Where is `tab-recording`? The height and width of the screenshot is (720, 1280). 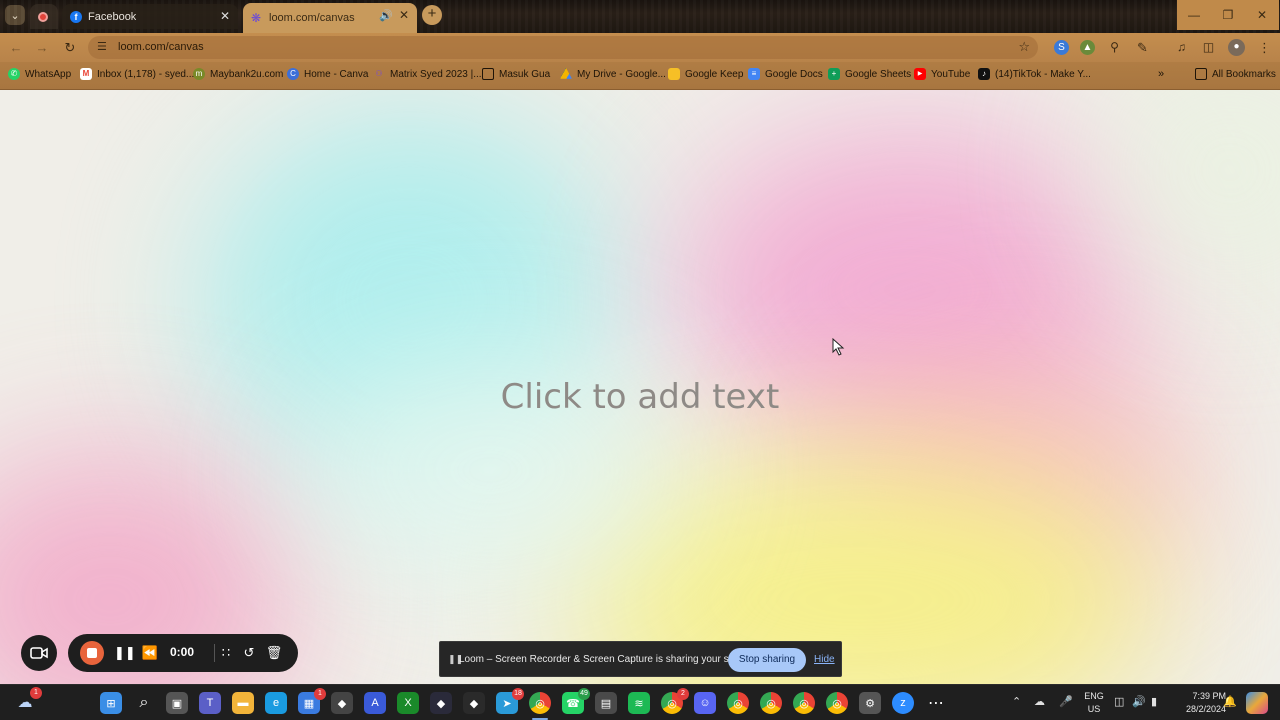
tab-recording is located at coordinates (44, 16).